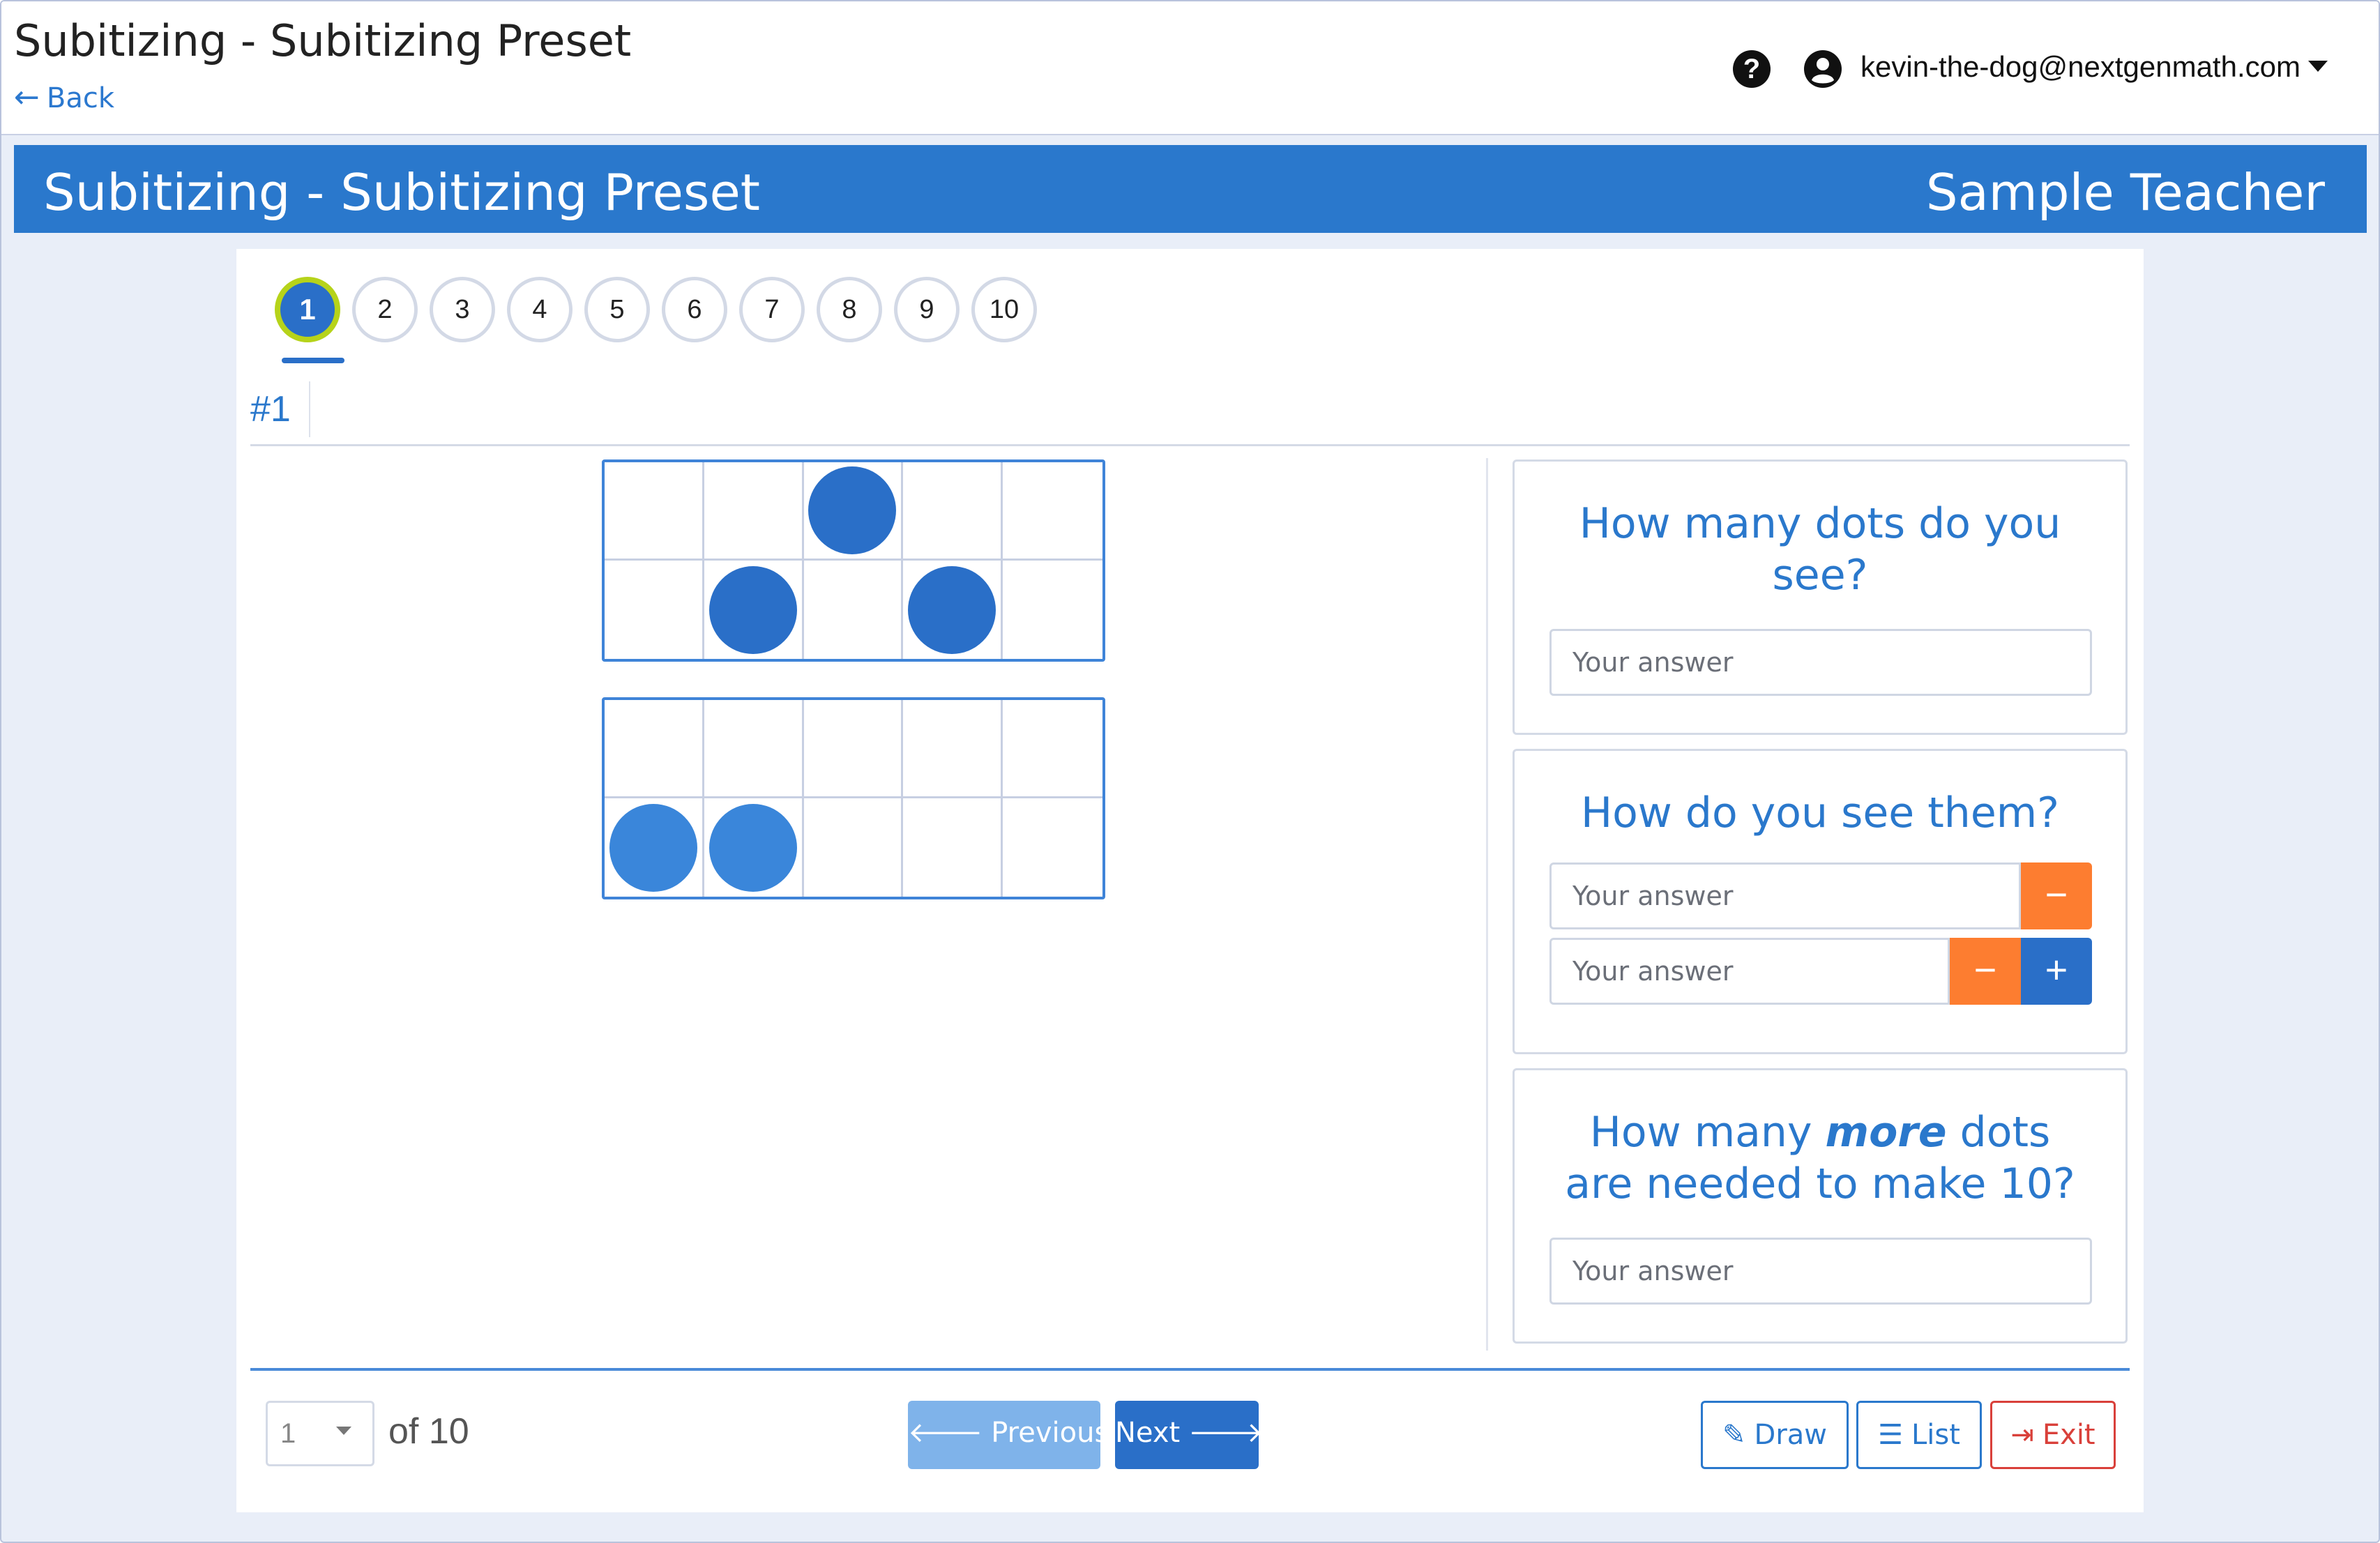 This screenshot has width=2380, height=1543. I want to click on list-label: List, so click(1936, 1435).